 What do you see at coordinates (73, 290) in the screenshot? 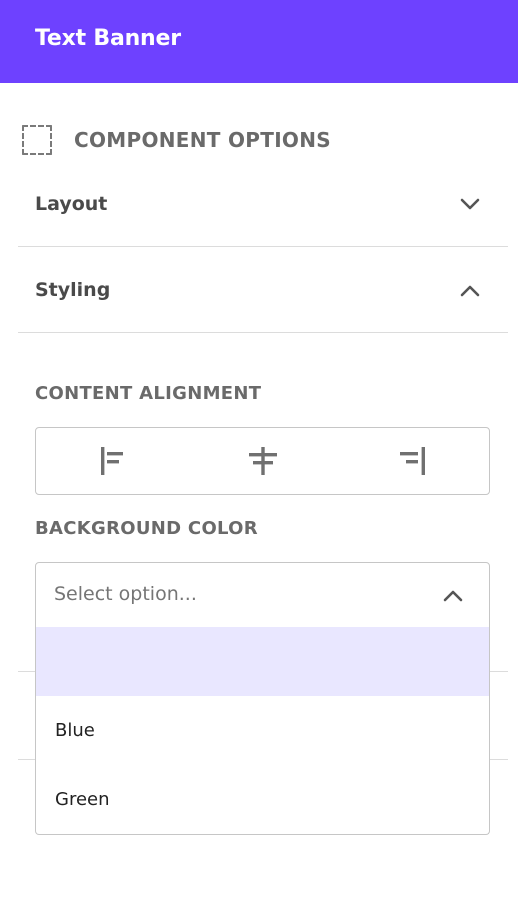
I see `accordion-styling-label: Styling` at bounding box center [73, 290].